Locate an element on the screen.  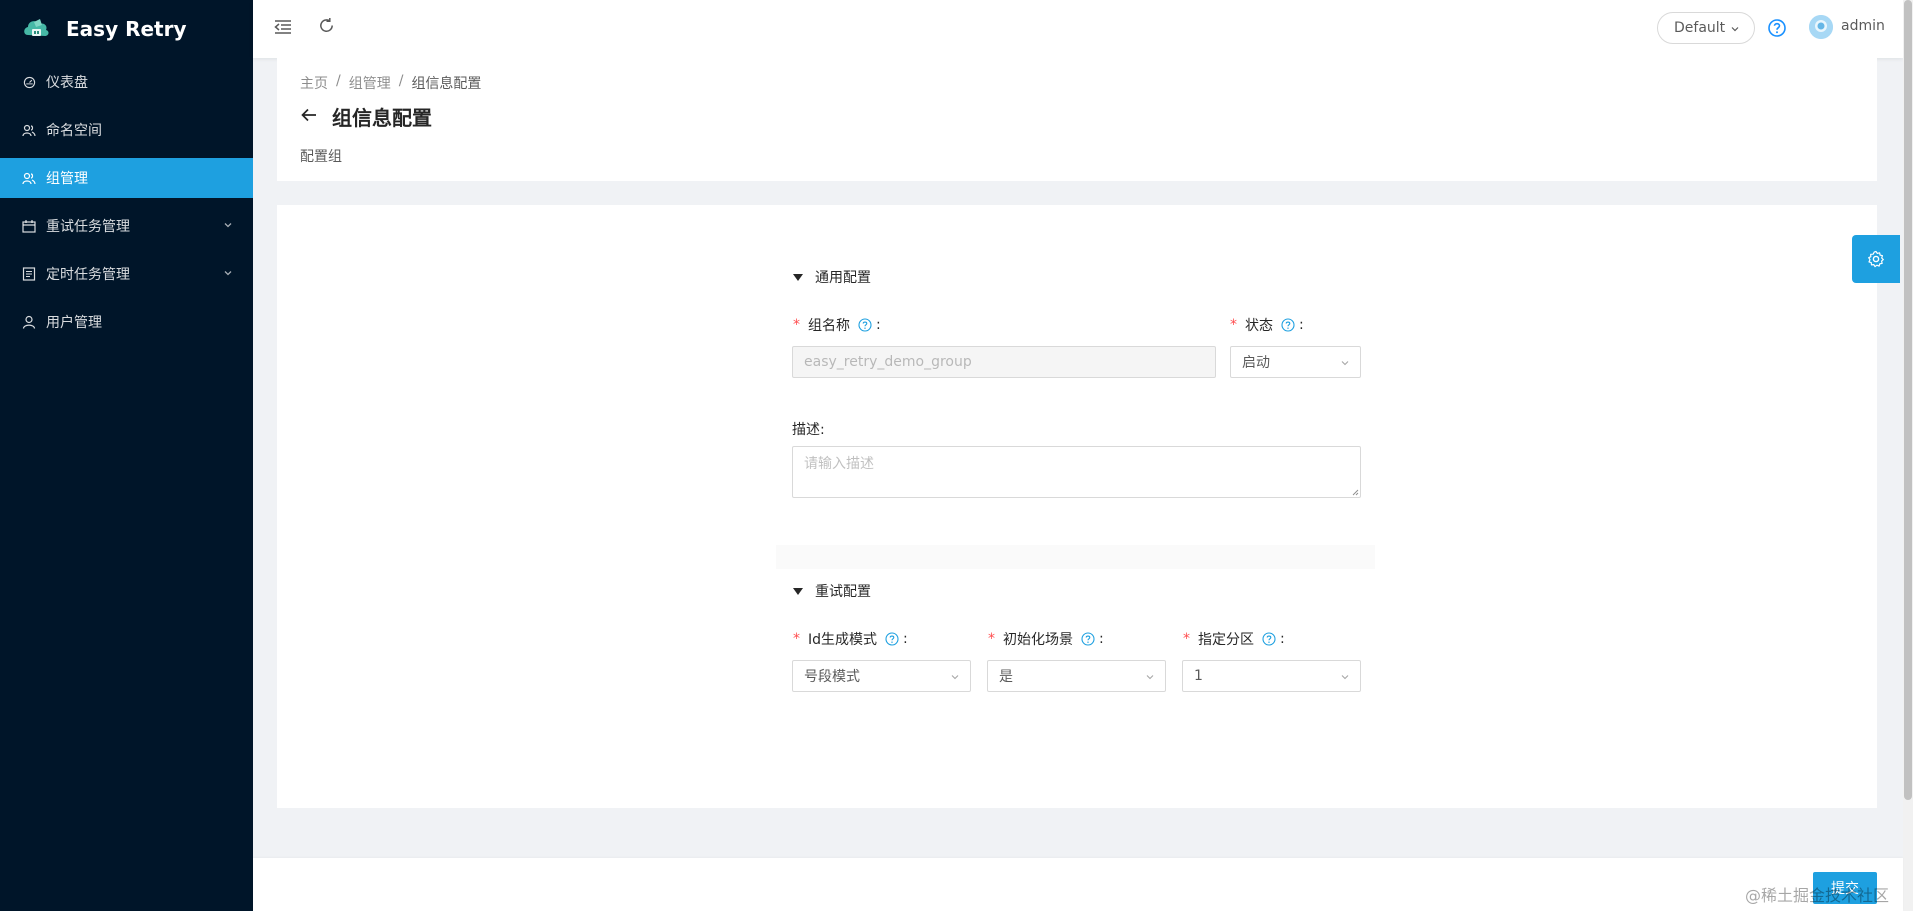
profile-icon is located at coordinates (29, 274).